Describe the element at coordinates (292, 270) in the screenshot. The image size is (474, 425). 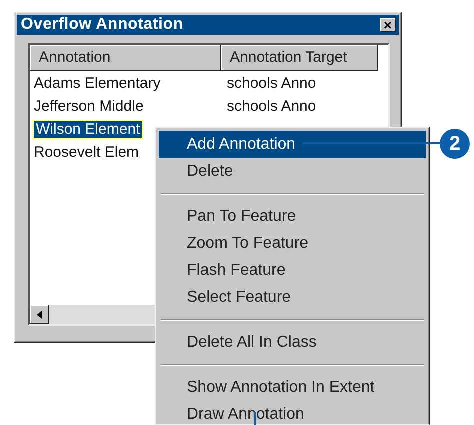
I see `menu-item: Flash Feature` at that location.